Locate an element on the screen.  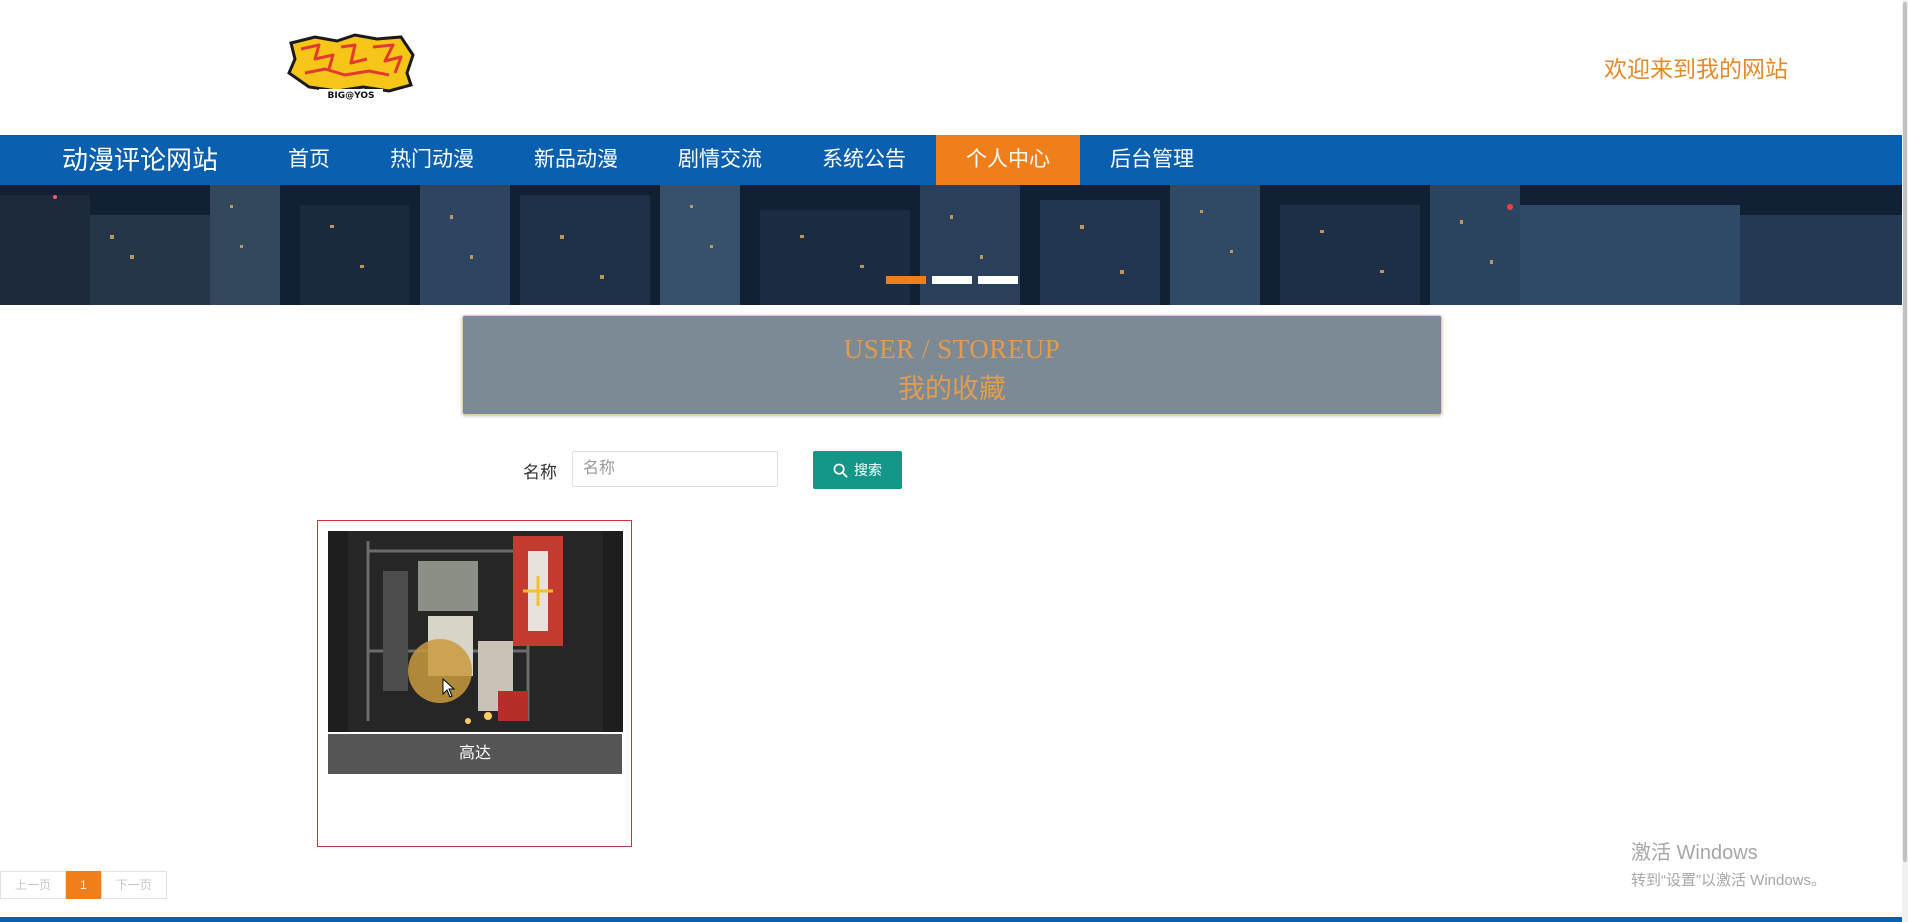
banner-city-image is located at coordinates (951, 245).